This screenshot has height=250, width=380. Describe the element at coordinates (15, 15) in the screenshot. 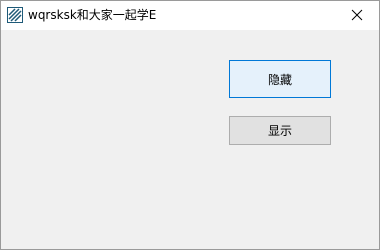

I see `striped-app-icon` at that location.